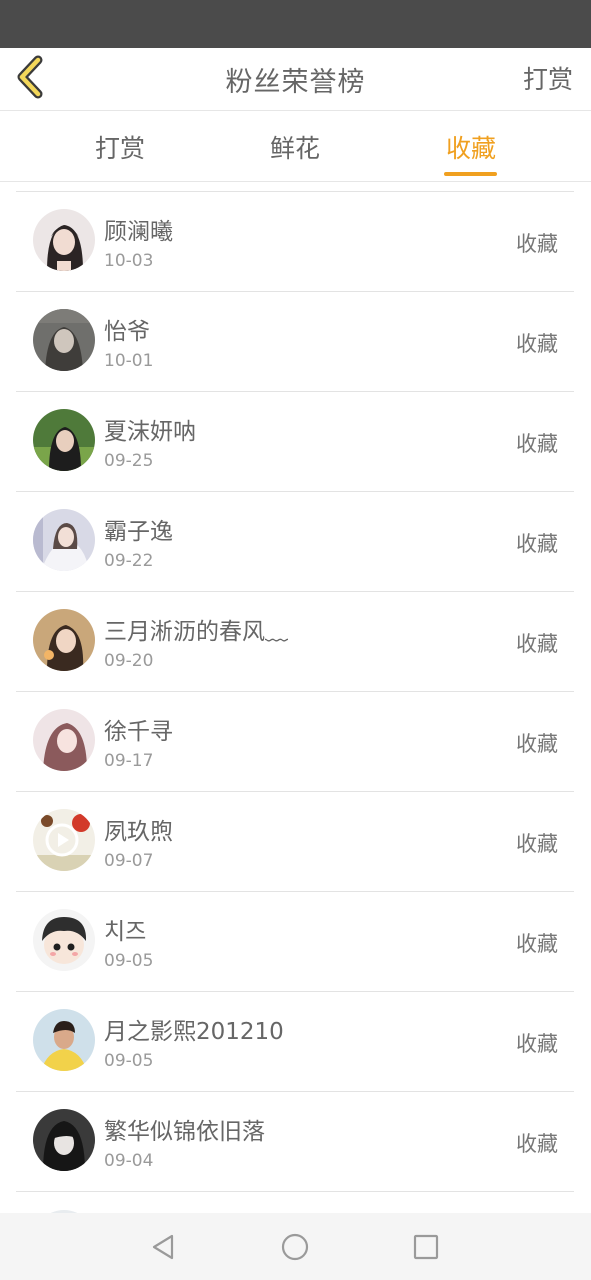 The width and height of the screenshot is (591, 1280). Describe the element at coordinates (295, 341) in the screenshot. I see `list-item: 怡爷 10-01 收藏` at that location.